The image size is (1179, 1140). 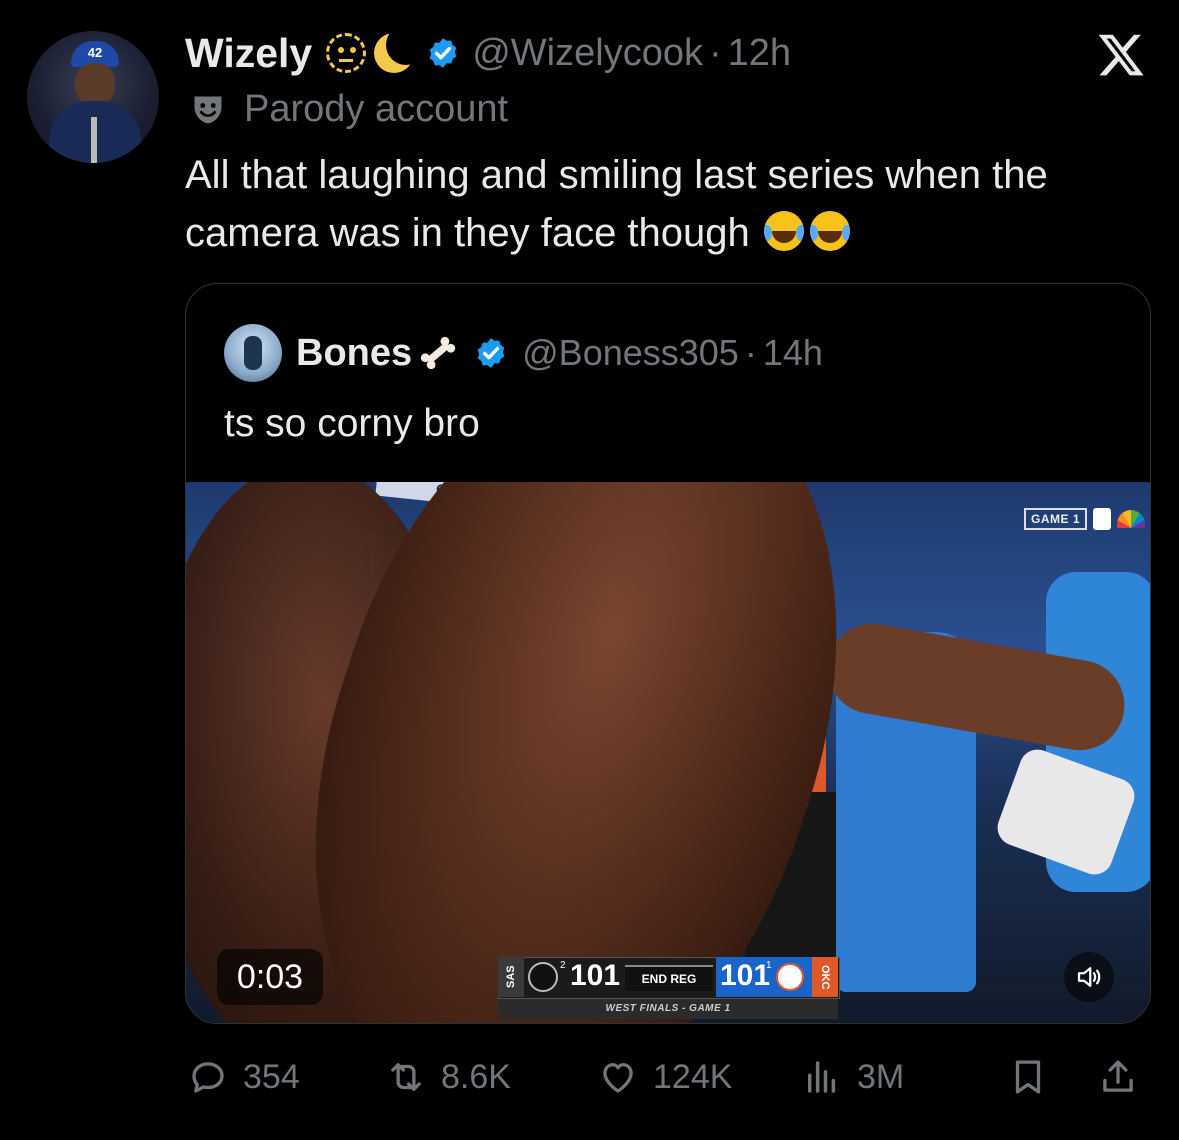 What do you see at coordinates (511, 977) in the screenshot?
I see `team1-abbrev: SAS` at bounding box center [511, 977].